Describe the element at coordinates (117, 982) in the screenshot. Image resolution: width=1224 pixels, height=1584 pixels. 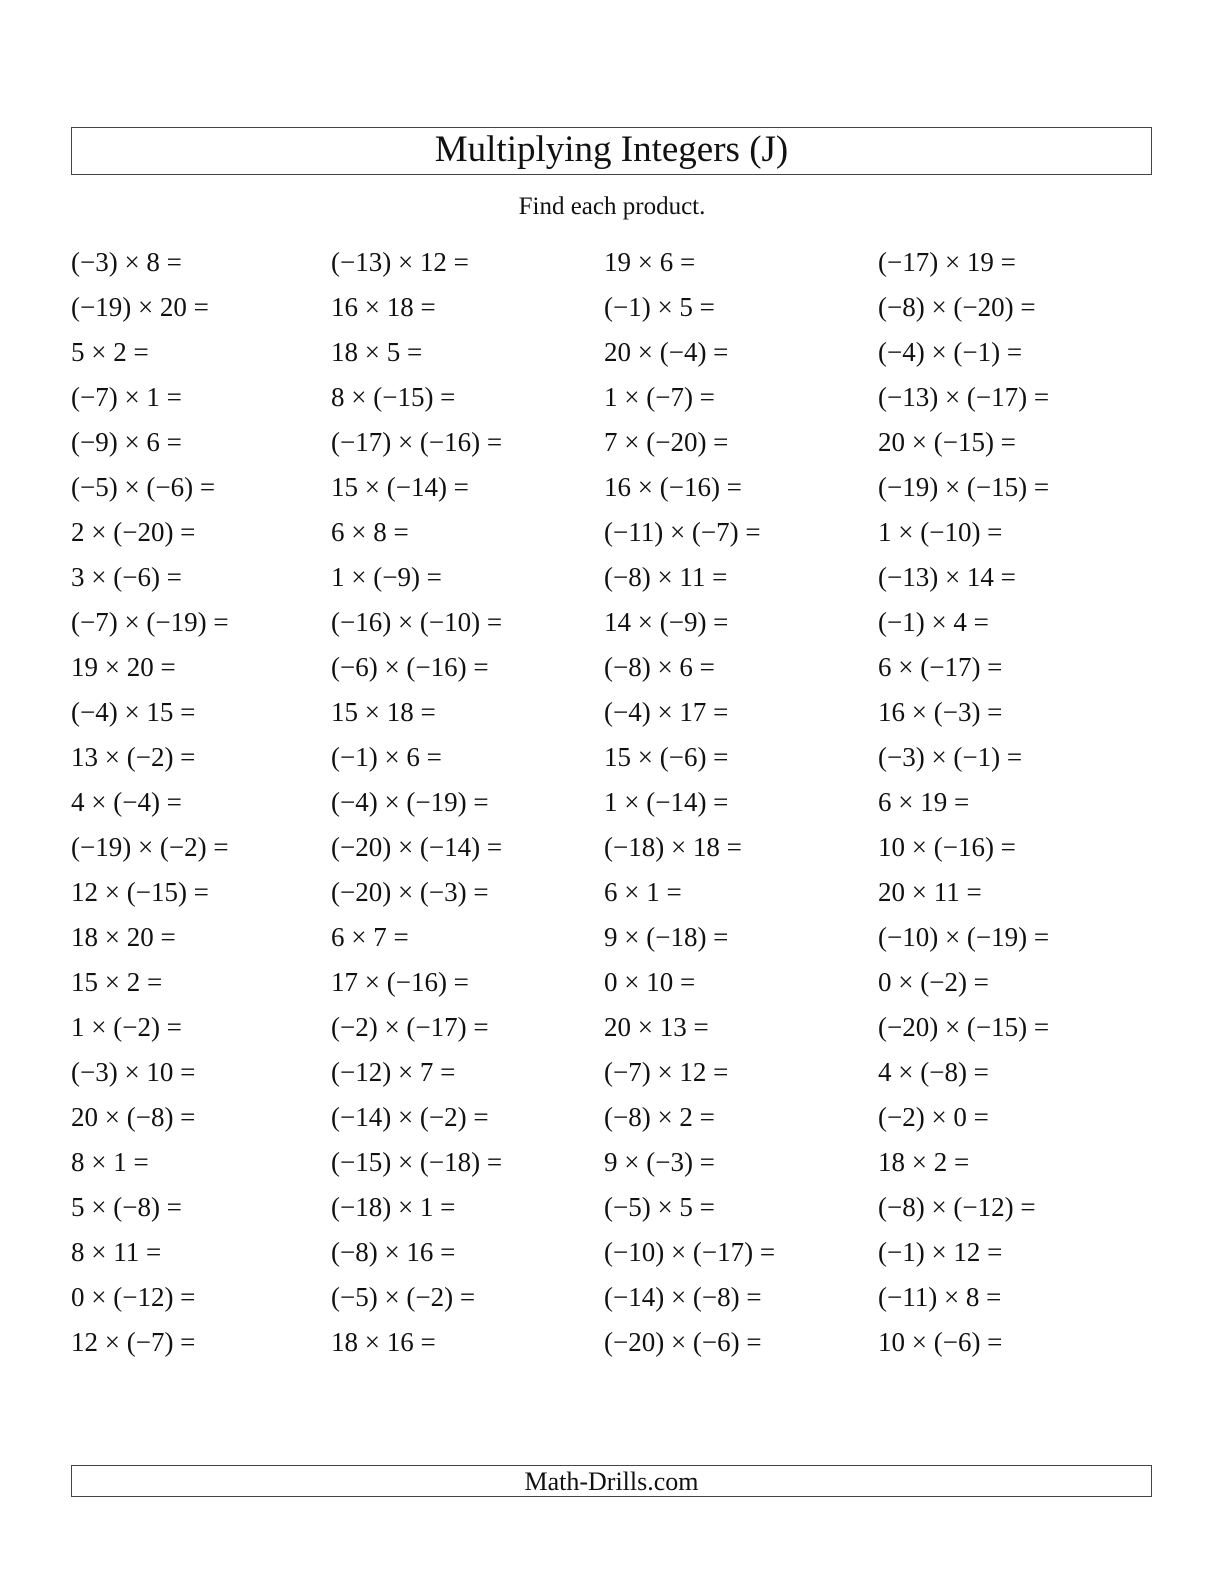
I see `problem: 15 × 2 =` at that location.